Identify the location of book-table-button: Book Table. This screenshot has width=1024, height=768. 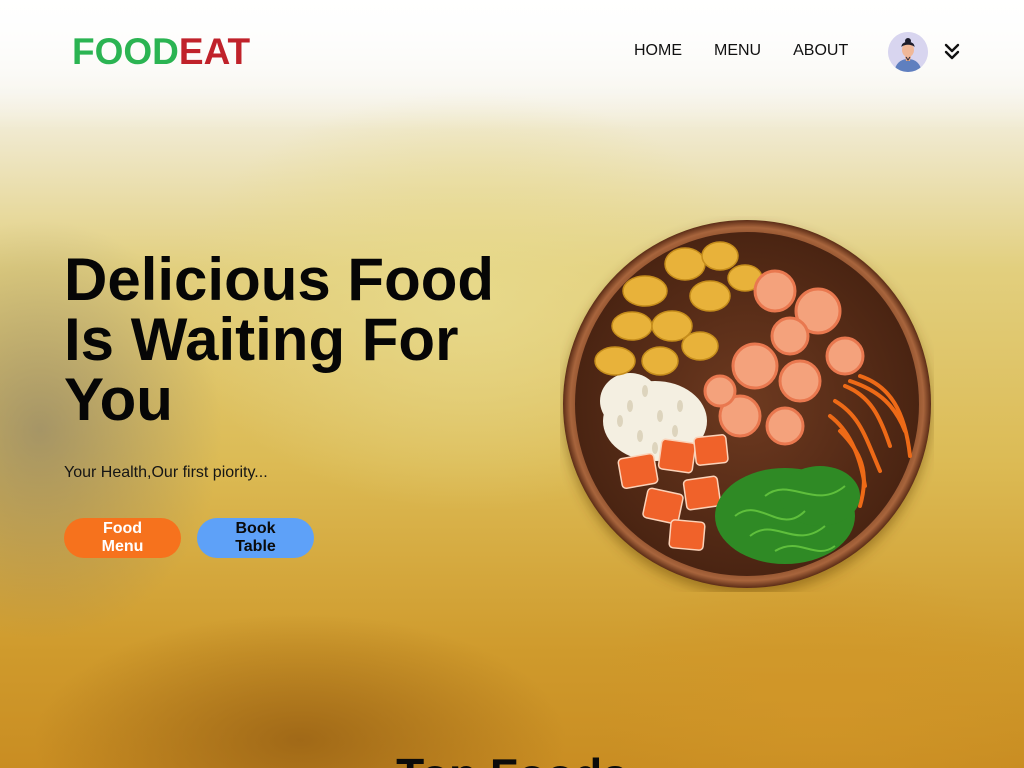
(255, 538).